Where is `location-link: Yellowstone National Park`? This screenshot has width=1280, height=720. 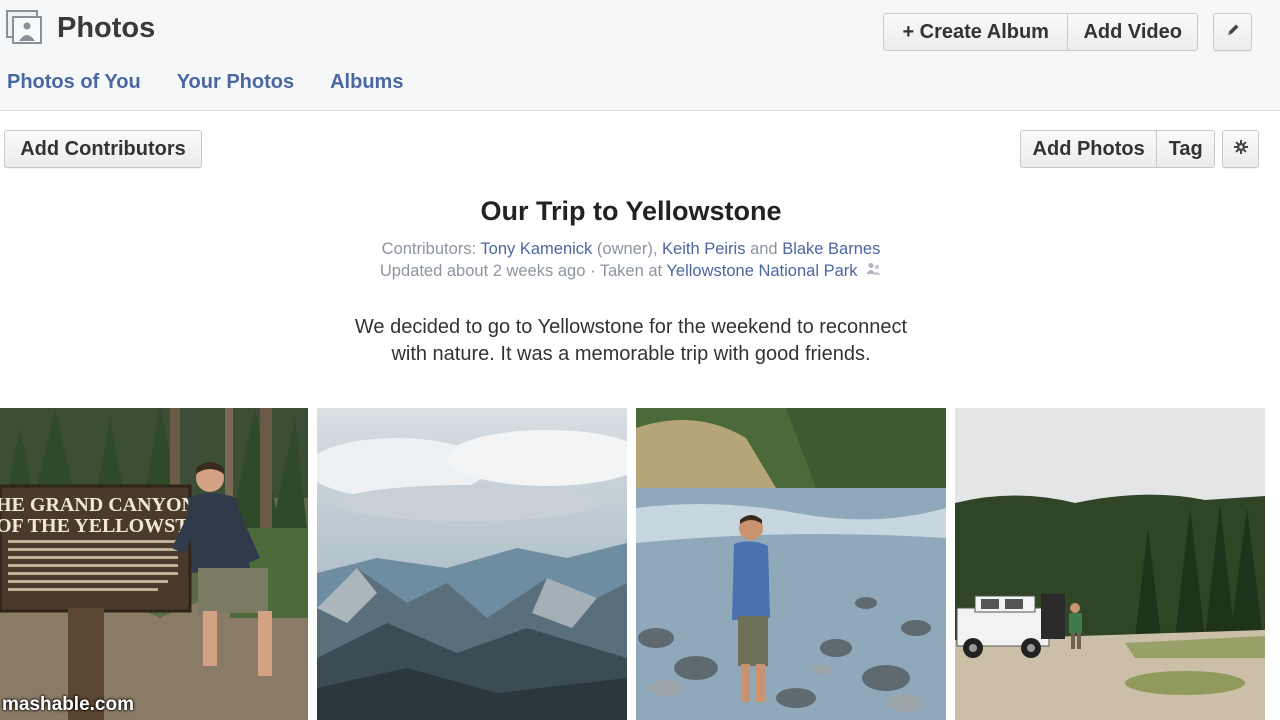 location-link: Yellowstone National Park is located at coordinates (761, 271).